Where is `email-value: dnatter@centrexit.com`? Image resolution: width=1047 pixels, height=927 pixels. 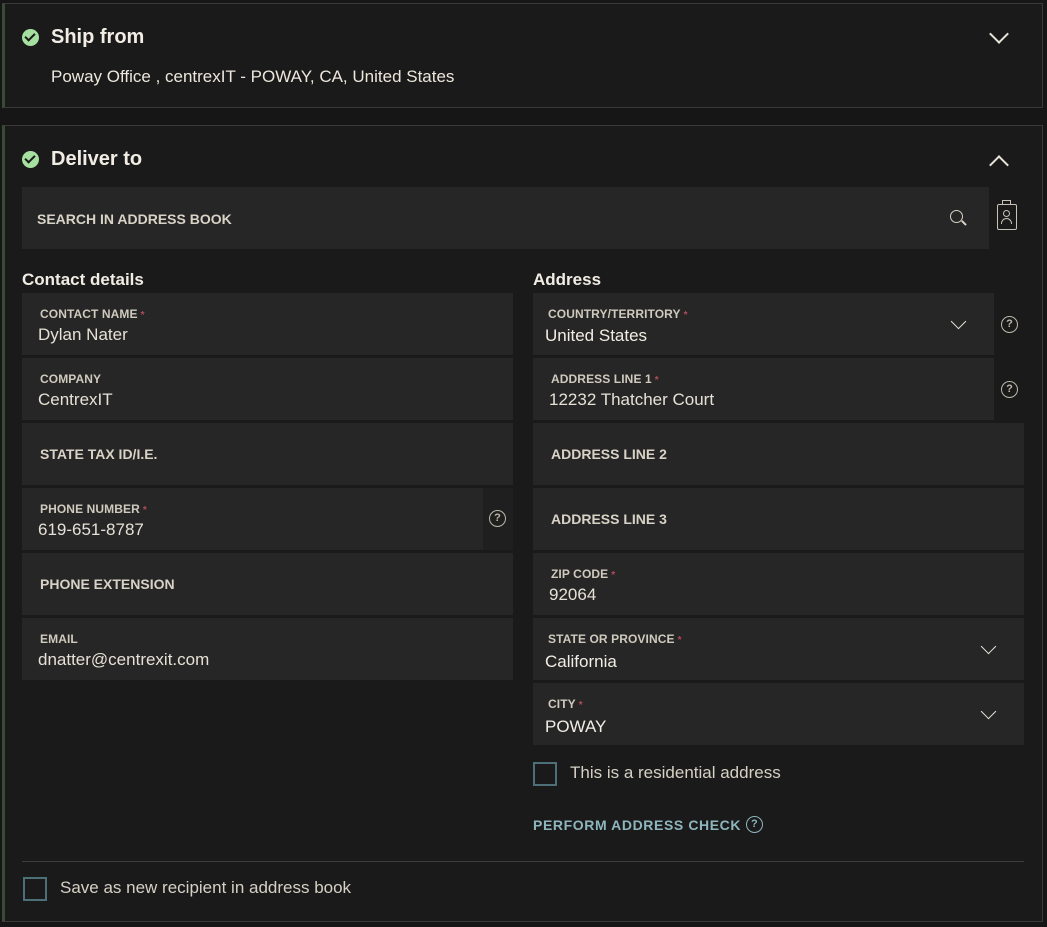
email-value: dnatter@centrexit.com is located at coordinates (124, 659).